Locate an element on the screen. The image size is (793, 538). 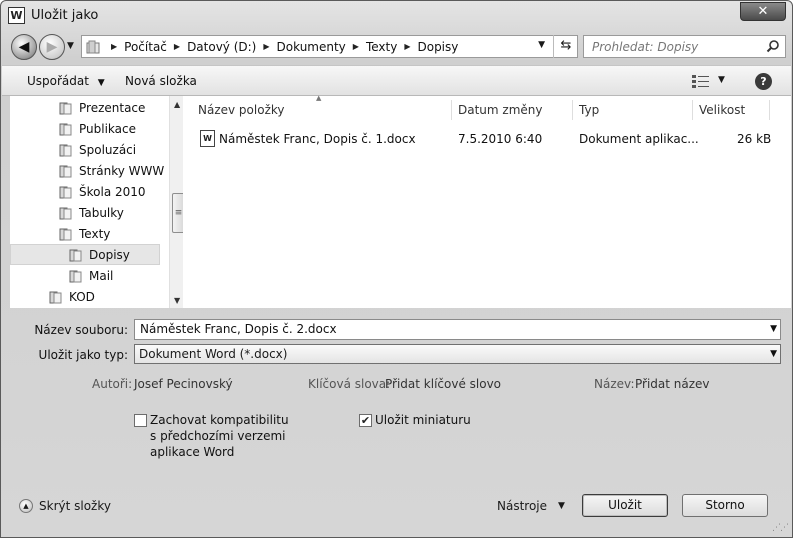
hide-folders-button: ▲ Skrýt složky is located at coordinates (65, 506).